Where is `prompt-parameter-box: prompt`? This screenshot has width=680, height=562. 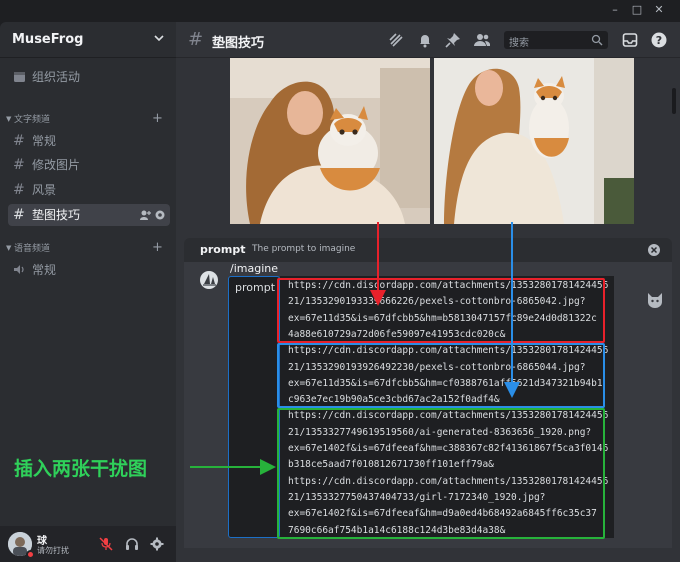
prompt-parameter-box: prompt is located at coordinates (254, 407).